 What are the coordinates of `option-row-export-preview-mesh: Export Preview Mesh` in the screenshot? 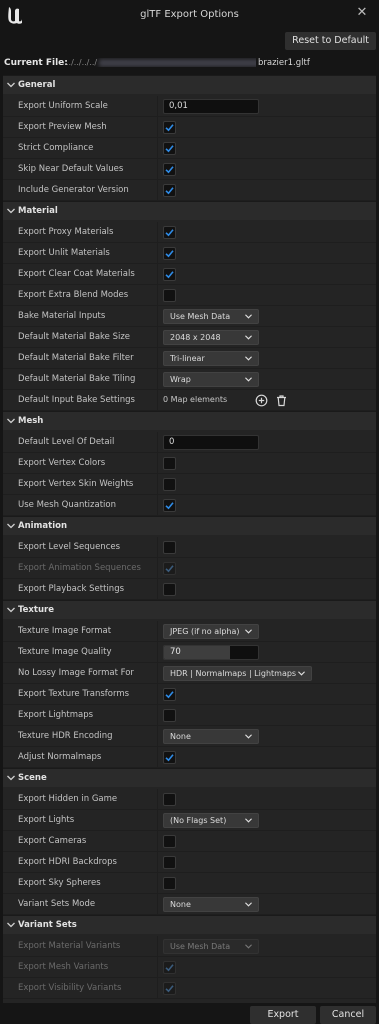 It's located at (189, 127).